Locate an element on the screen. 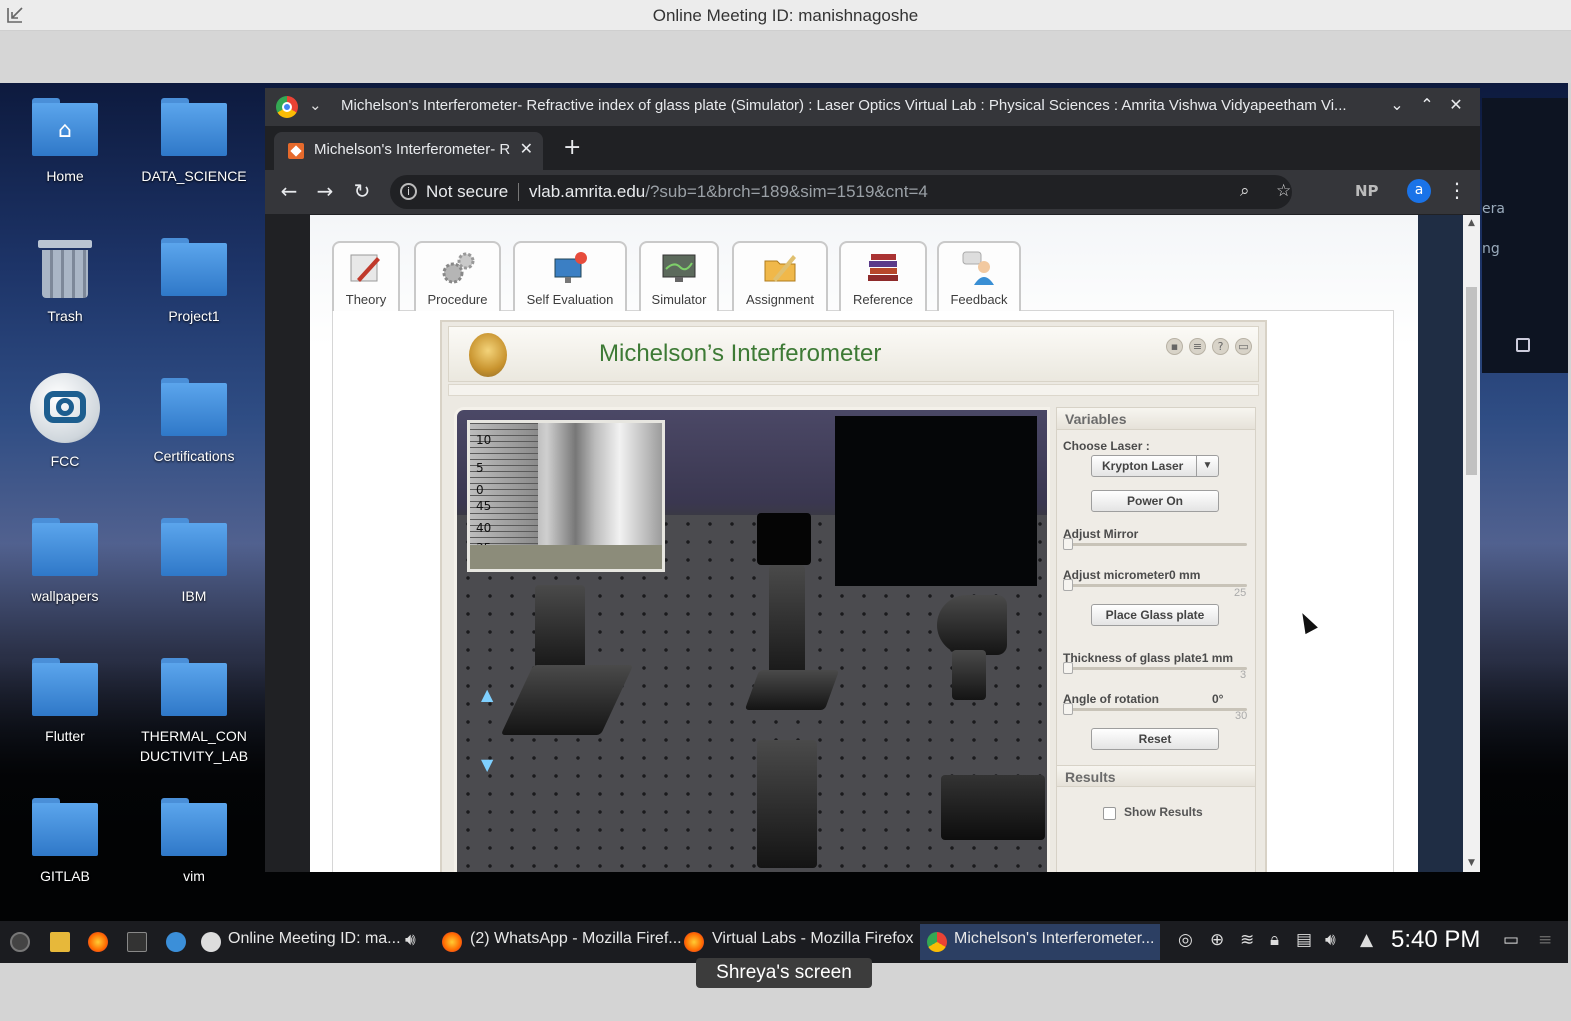 Image resolution: width=1571 pixels, height=1021 pixels. site-favicon-icon is located at coordinates (296, 151).